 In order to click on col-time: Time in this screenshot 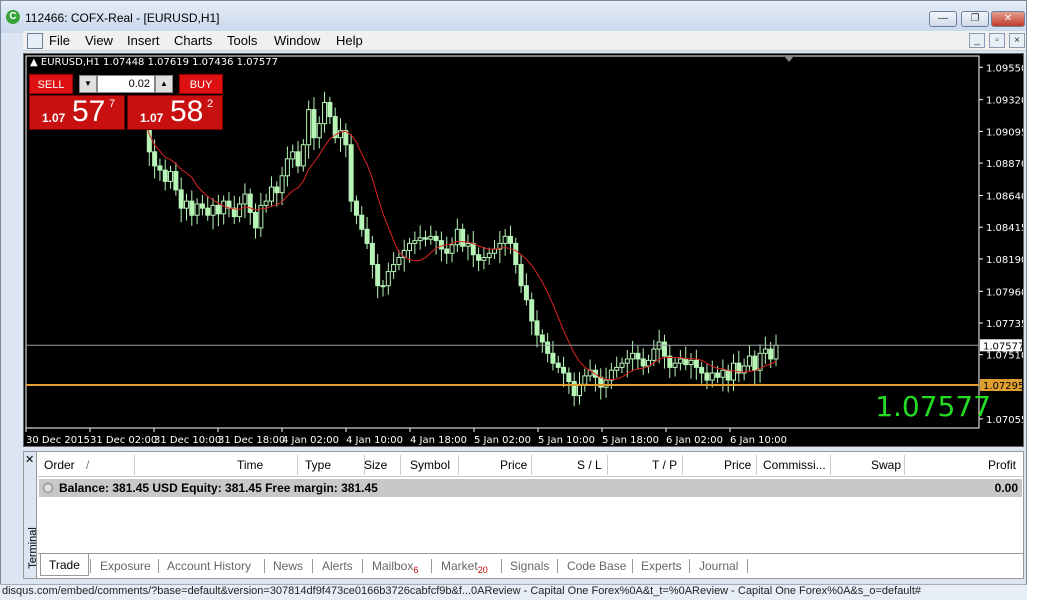, I will do `click(250, 465)`.